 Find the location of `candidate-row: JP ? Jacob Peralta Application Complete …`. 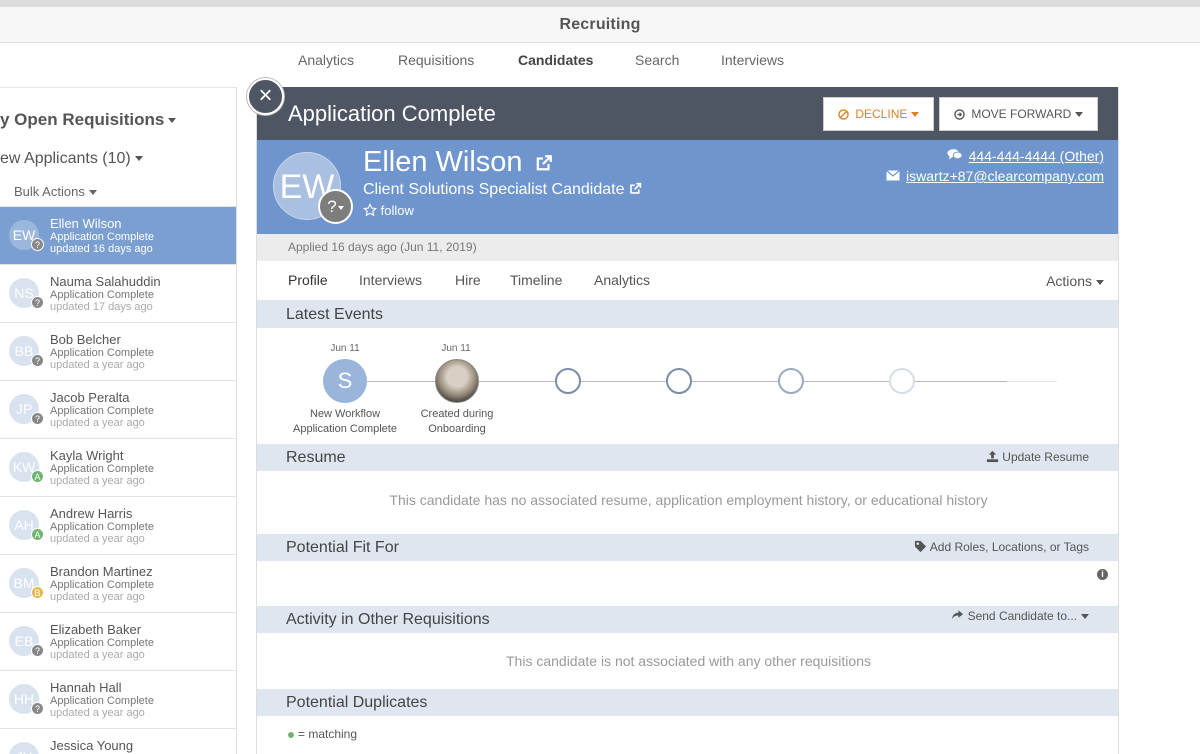

candidate-row: JP ? Jacob Peralta Application Complete … is located at coordinates (118, 409).